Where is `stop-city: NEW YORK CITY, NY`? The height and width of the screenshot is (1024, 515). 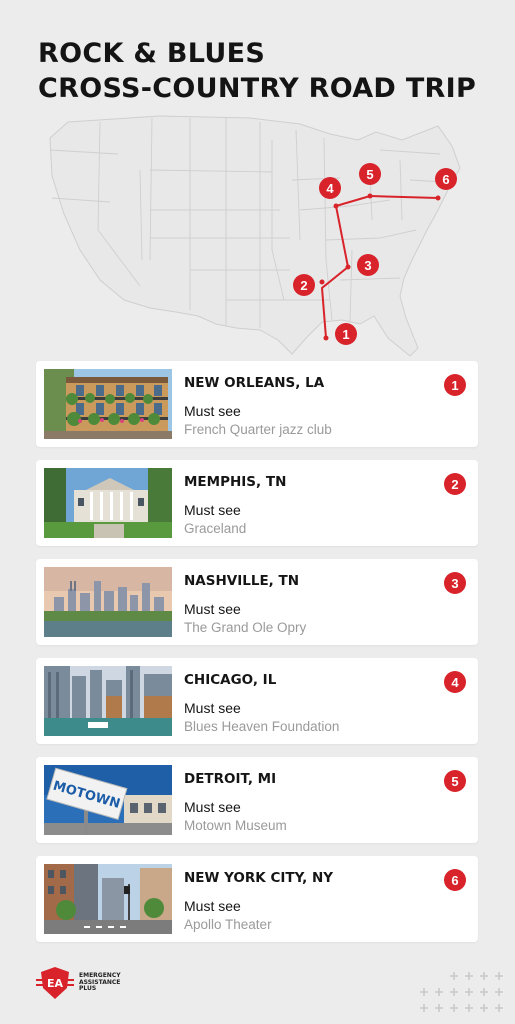 stop-city: NEW YORK CITY, NY is located at coordinates (259, 878).